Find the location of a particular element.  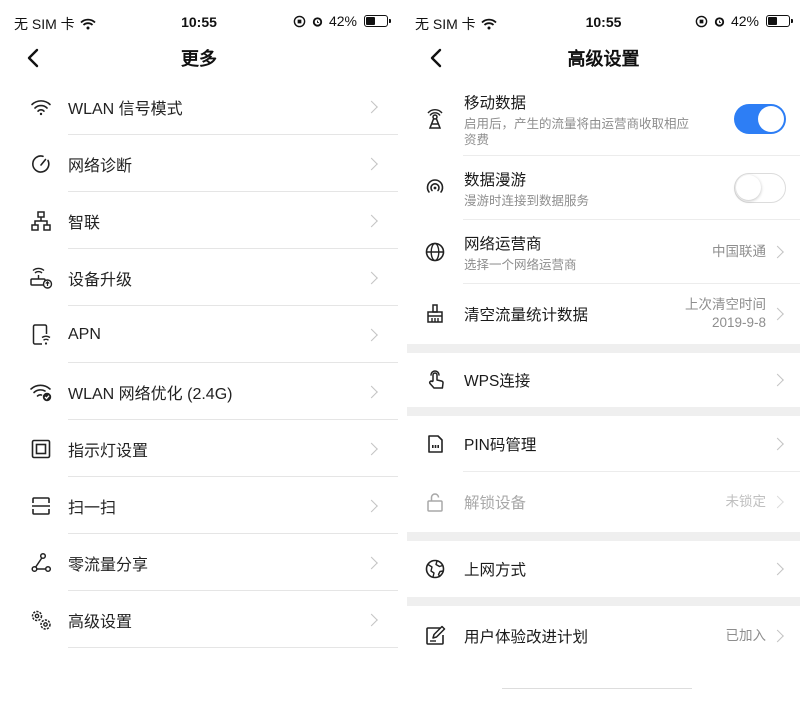

menu-item-smart-link: 智联 is located at coordinates (199, 220).